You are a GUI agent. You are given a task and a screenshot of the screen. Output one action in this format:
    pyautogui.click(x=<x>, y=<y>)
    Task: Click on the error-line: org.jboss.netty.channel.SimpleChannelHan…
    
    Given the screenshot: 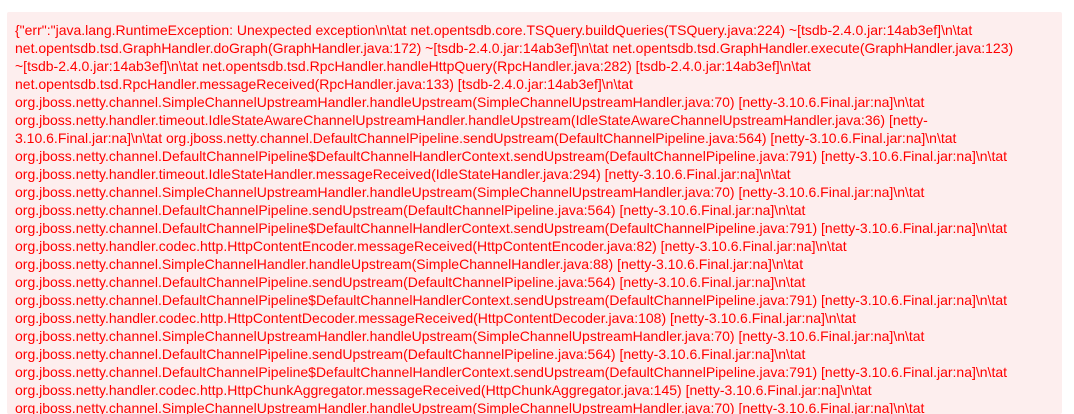 What is the action you would take?
    pyautogui.click(x=409, y=264)
    